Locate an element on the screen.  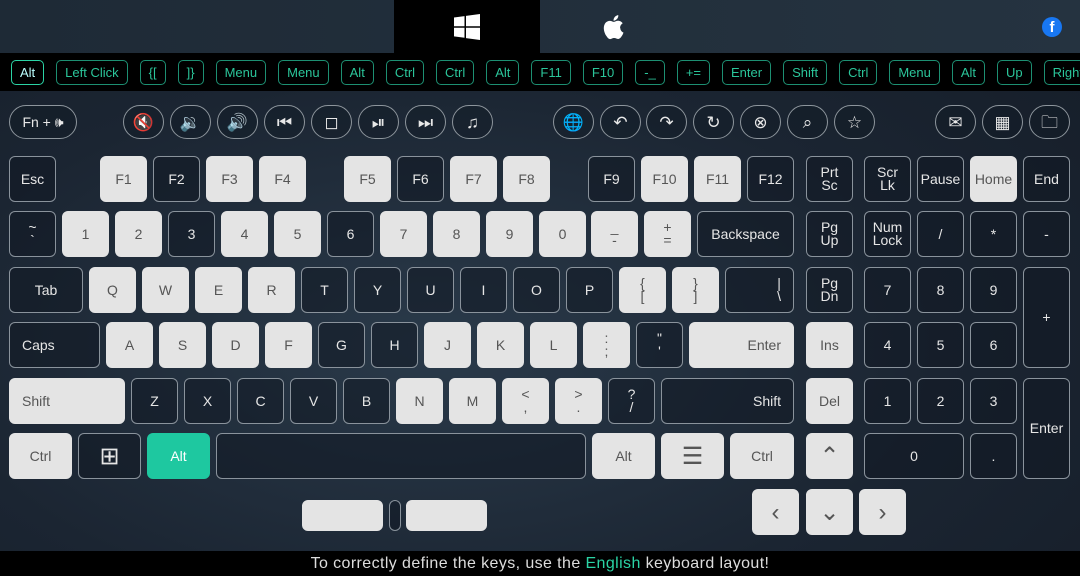
key-h: H is located at coordinates (394, 345).